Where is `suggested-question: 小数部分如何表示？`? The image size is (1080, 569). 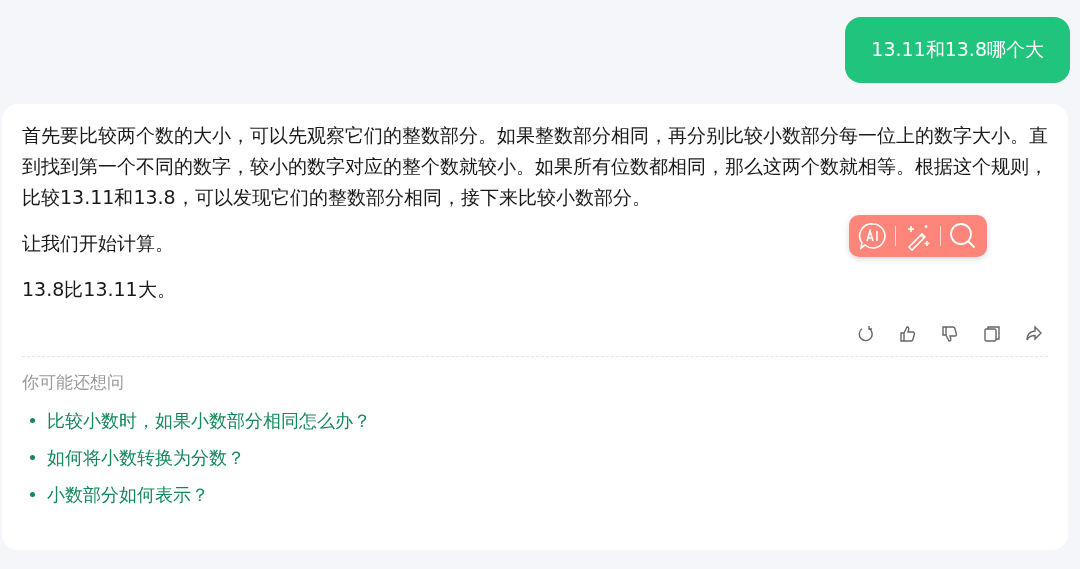 suggested-question: 小数部分如何表示？ is located at coordinates (128, 494).